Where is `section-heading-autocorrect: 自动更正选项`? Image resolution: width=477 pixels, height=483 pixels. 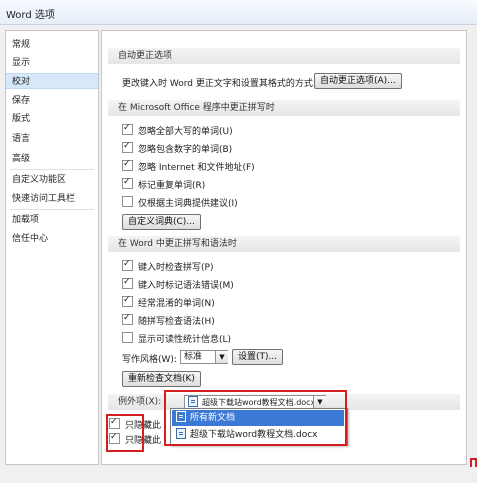 section-heading-autocorrect: 自动更正选项 is located at coordinates (284, 56).